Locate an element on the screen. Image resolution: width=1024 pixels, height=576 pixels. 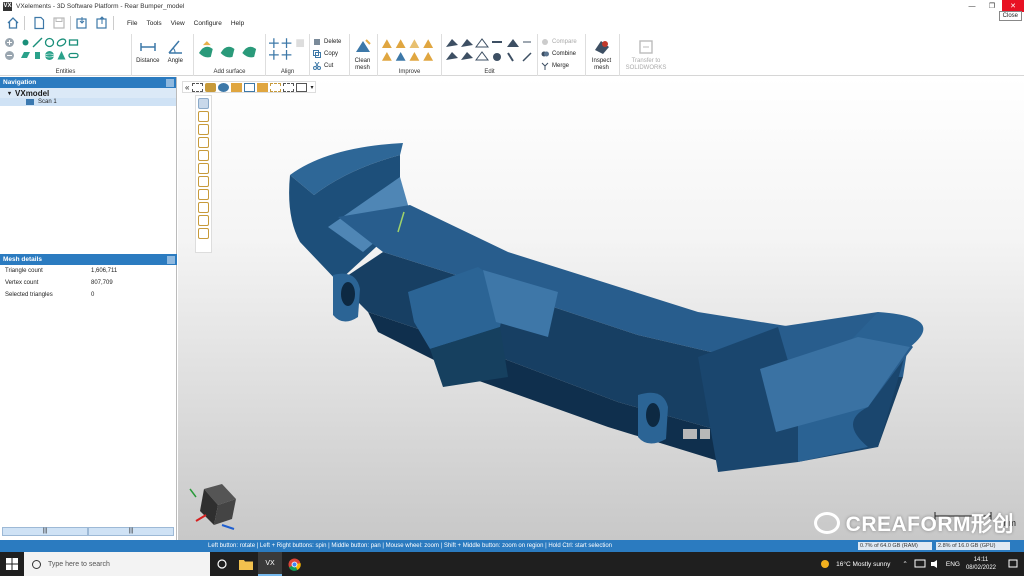
chrome-button is located at coordinates (294, 564).